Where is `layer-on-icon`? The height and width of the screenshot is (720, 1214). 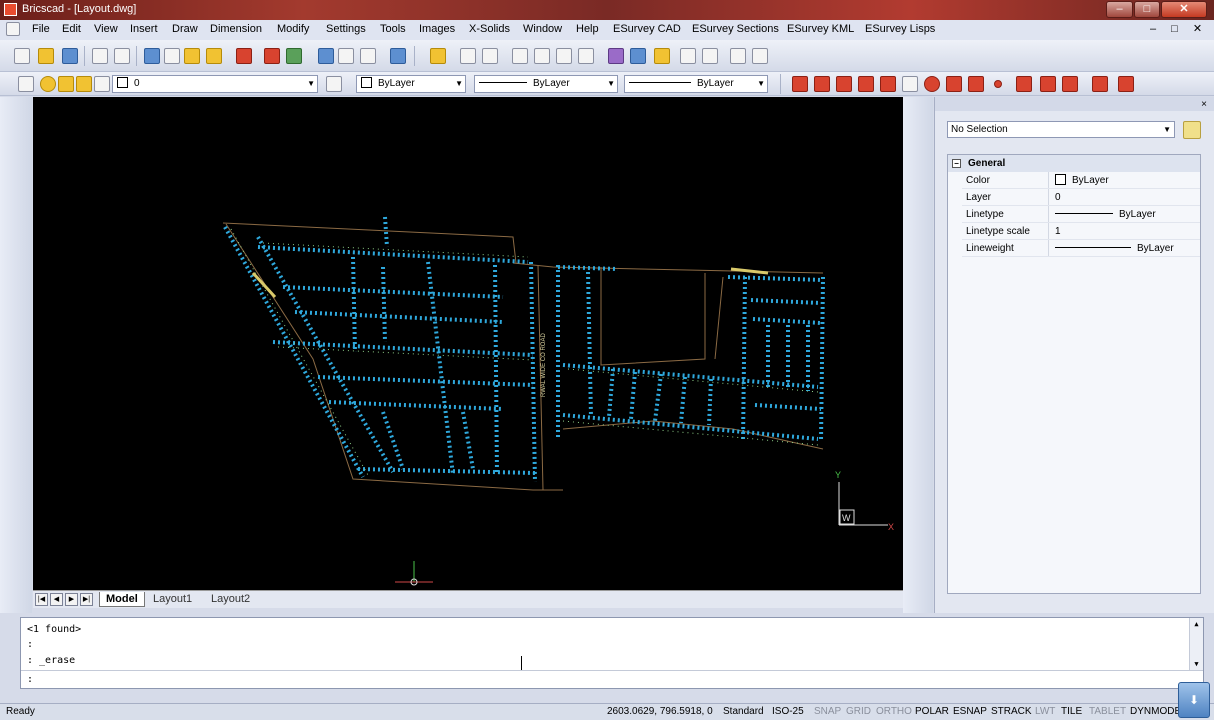
layer-on-icon is located at coordinates (48, 84).